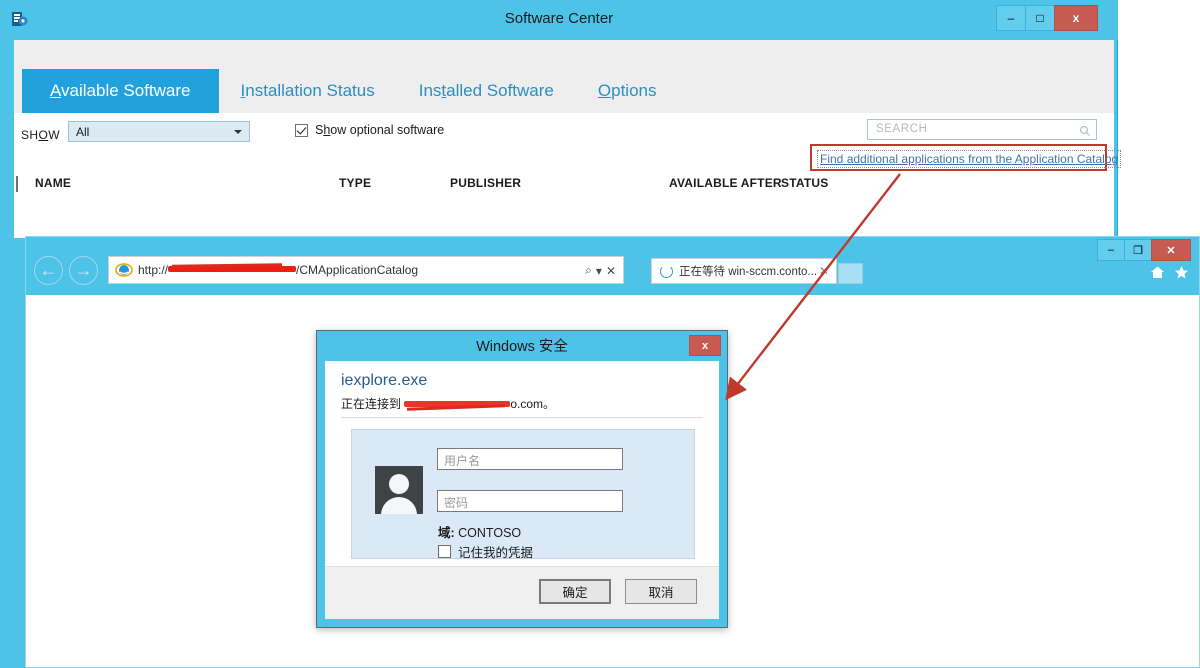 This screenshot has height=668, width=1200. Describe the element at coordinates (126, 90) in the screenshot. I see `tab-available-software-label: vailable Software` at that location.